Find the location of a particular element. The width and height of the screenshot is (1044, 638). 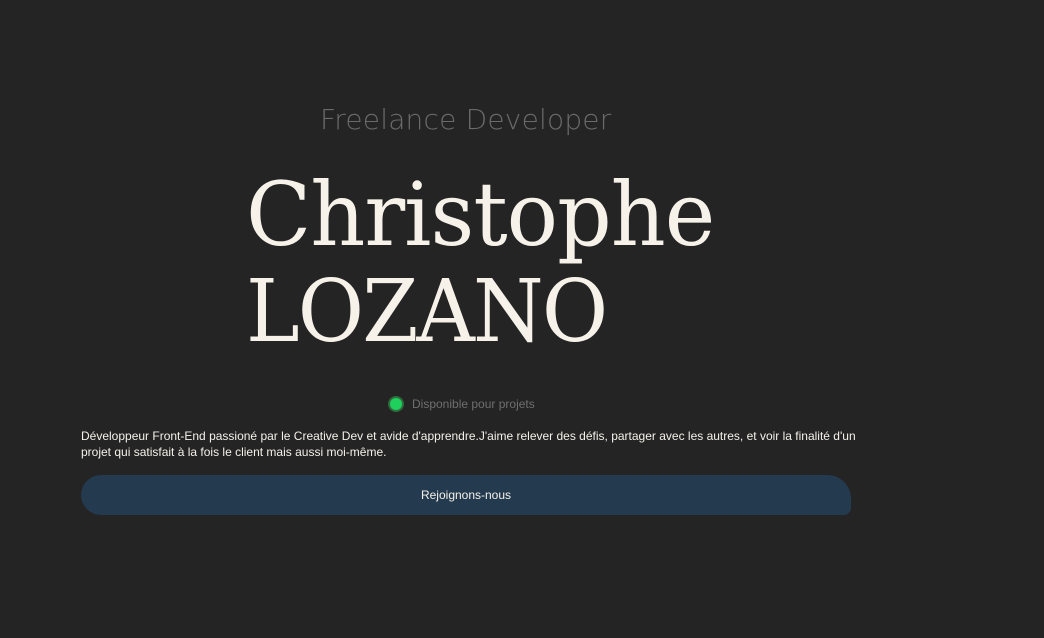

join-us-button: Rejoignons-nous is located at coordinates (466, 495).